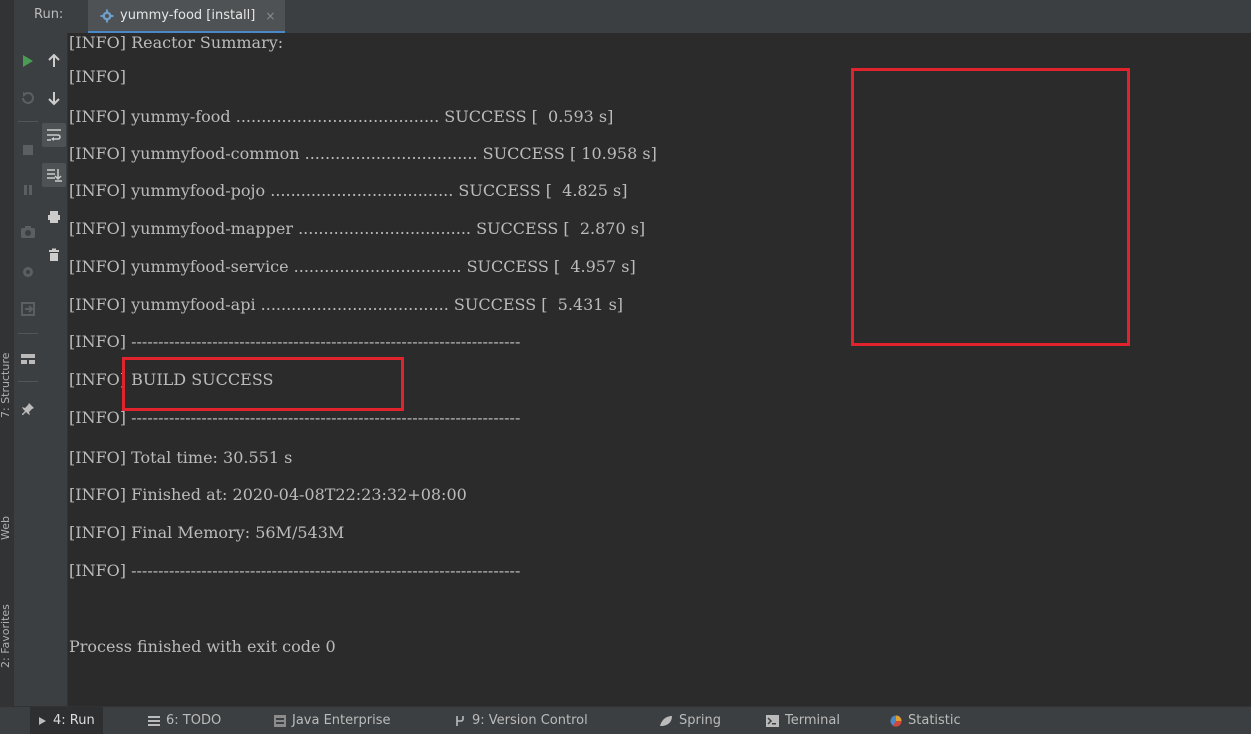  What do you see at coordinates (990, 207) in the screenshot?
I see `success-highlight-box` at bounding box center [990, 207].